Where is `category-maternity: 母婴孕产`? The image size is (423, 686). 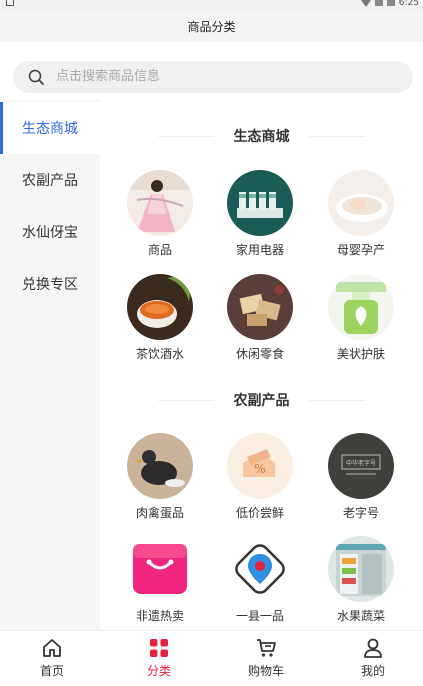
category-maternity: 母婴孕产 is located at coordinates (361, 214).